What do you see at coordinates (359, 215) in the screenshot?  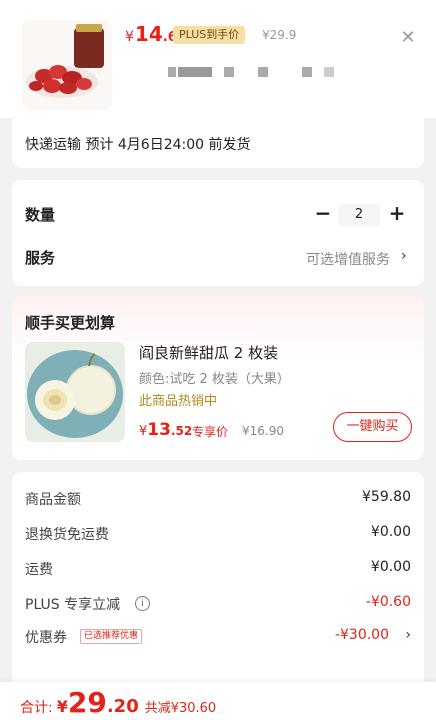 I see `quantity-stepper-value: 2` at bounding box center [359, 215].